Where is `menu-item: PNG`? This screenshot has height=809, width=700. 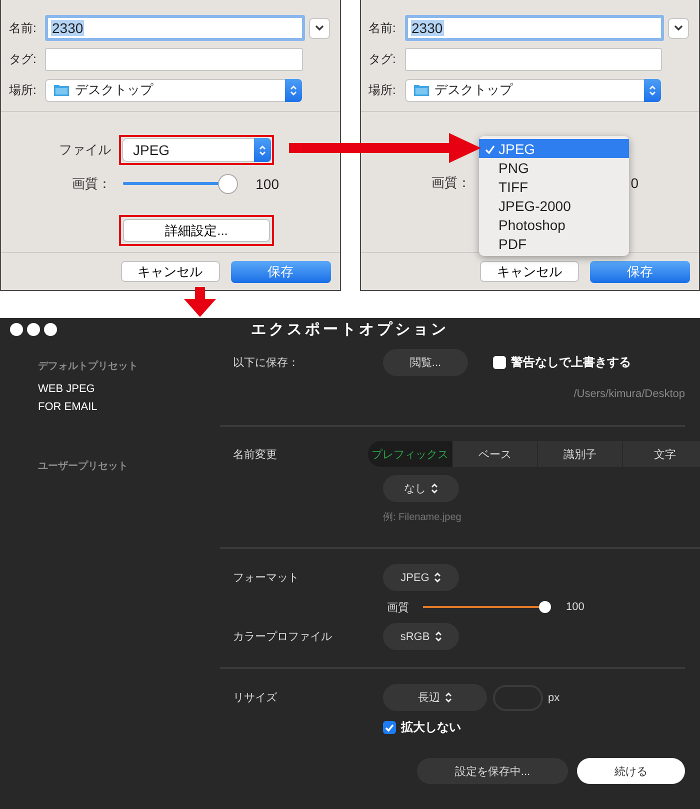 menu-item: PNG is located at coordinates (553, 167).